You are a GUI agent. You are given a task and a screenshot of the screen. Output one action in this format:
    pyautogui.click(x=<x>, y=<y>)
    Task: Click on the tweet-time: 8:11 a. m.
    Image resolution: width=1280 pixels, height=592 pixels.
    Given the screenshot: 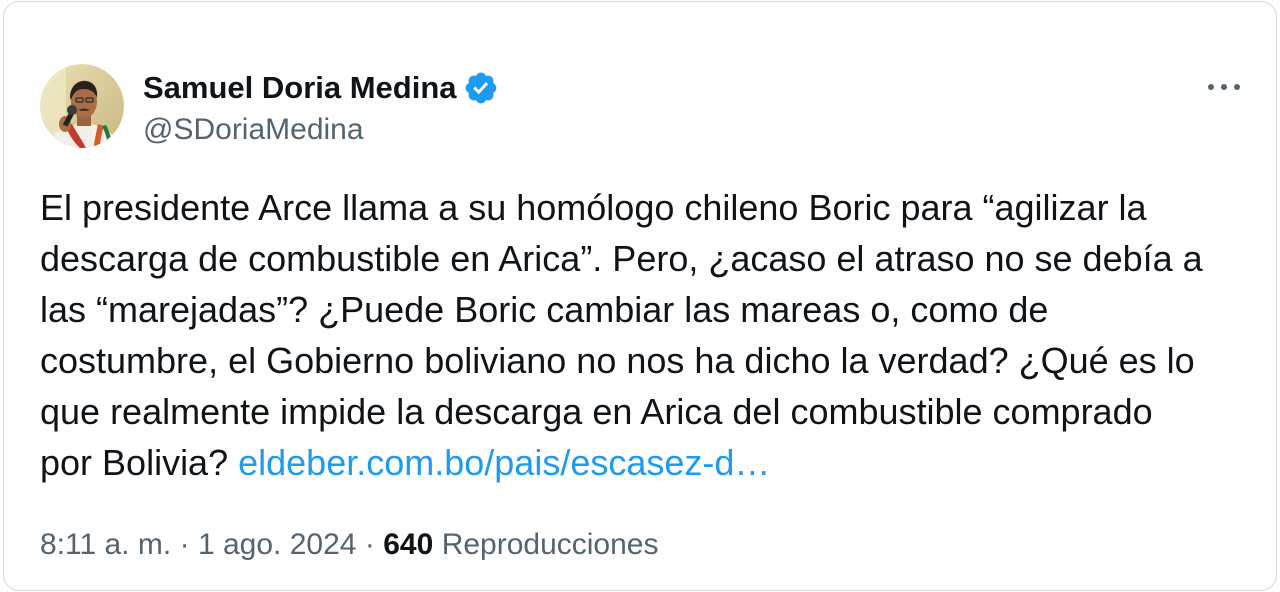 What is the action you would take?
    pyautogui.click(x=106, y=544)
    